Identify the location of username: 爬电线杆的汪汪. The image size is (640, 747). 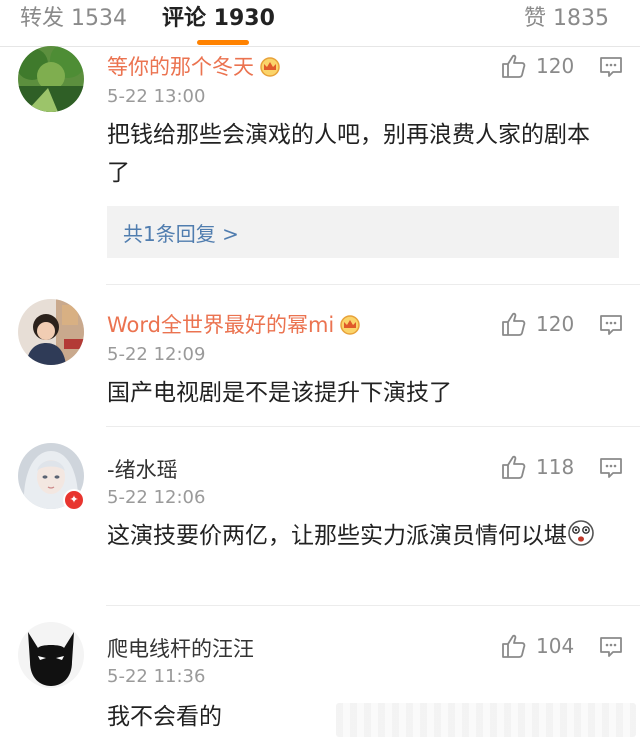
(180, 648).